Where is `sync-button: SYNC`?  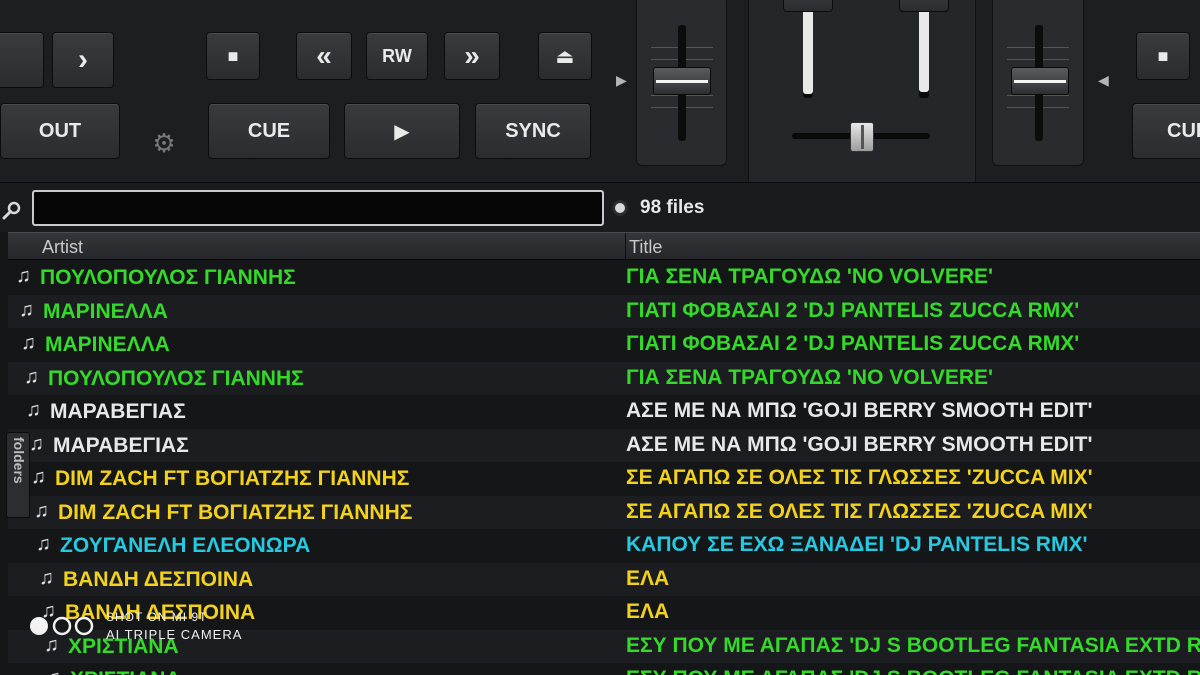
sync-button: SYNC is located at coordinates (533, 131).